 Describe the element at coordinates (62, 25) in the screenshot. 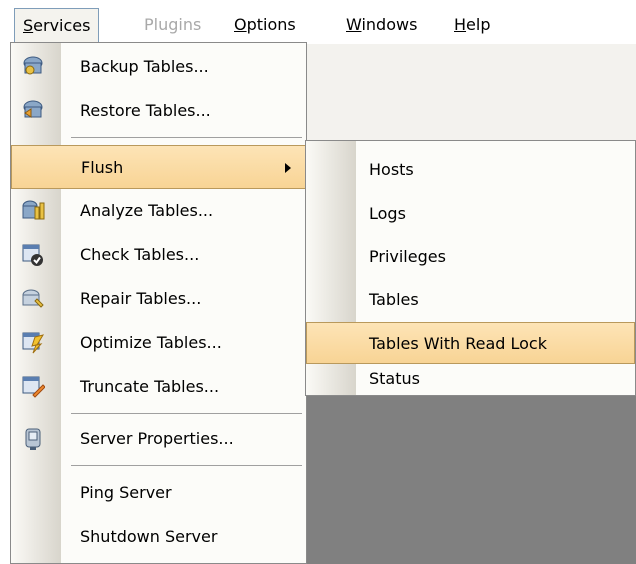

I see `menu-services-label: ervices` at that location.